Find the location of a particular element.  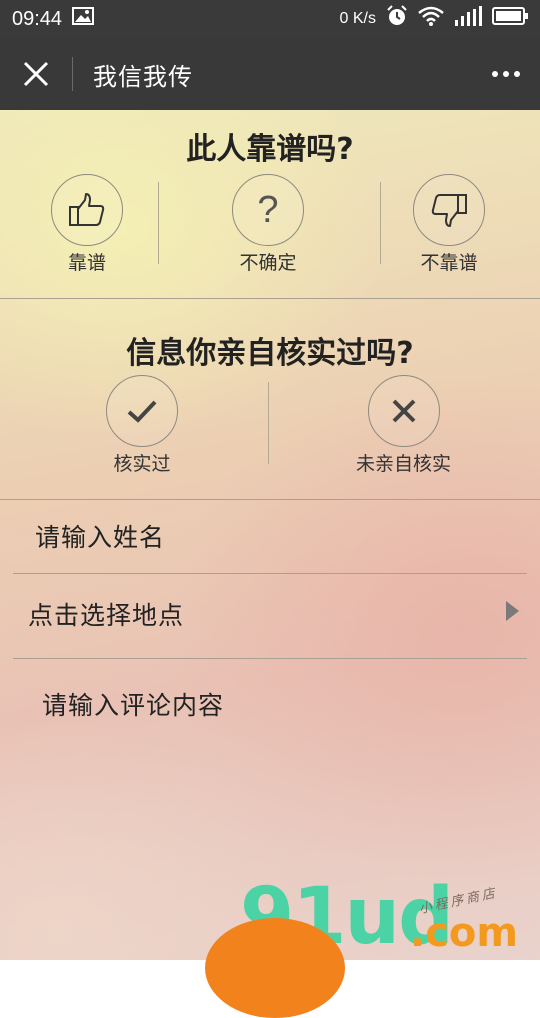

thumbs-down-icon is located at coordinates (449, 210).